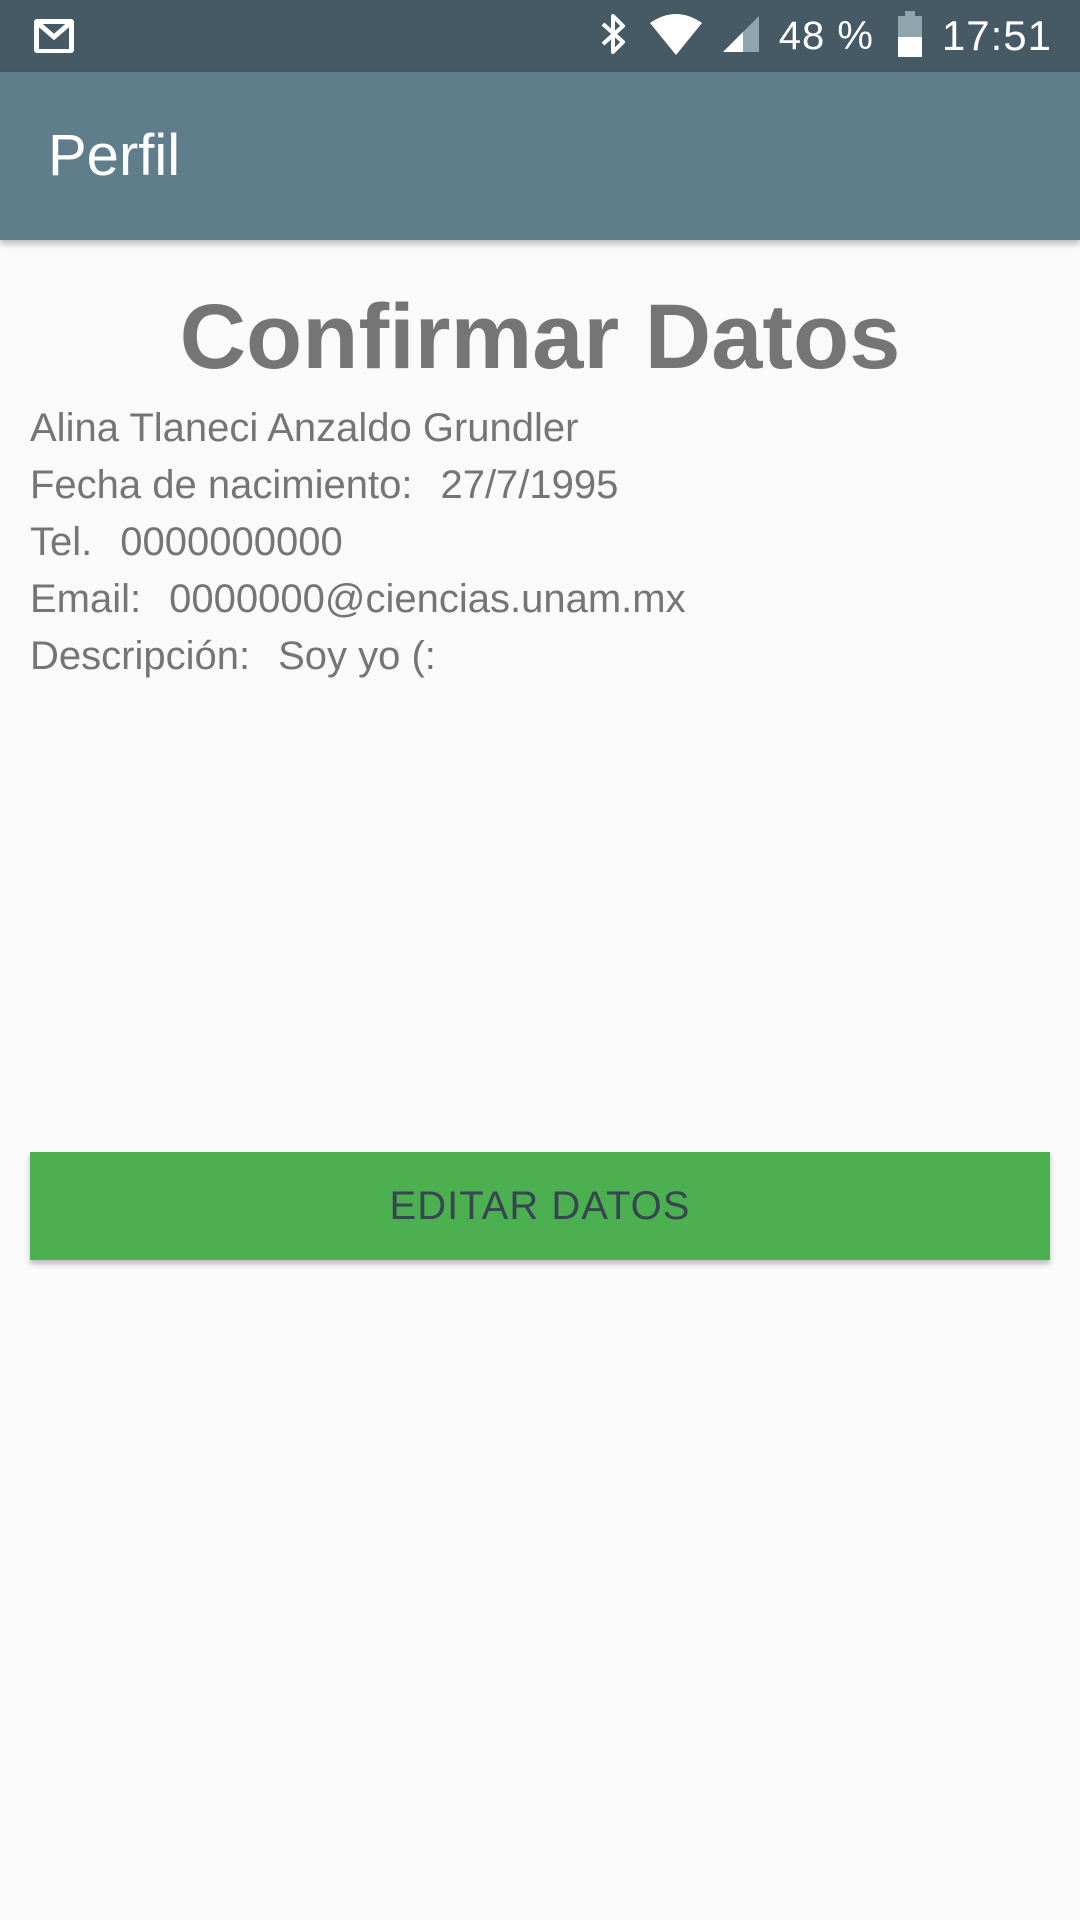 Image resolution: width=1080 pixels, height=1920 pixels. I want to click on battery-percentage: 48 %, so click(826, 35).